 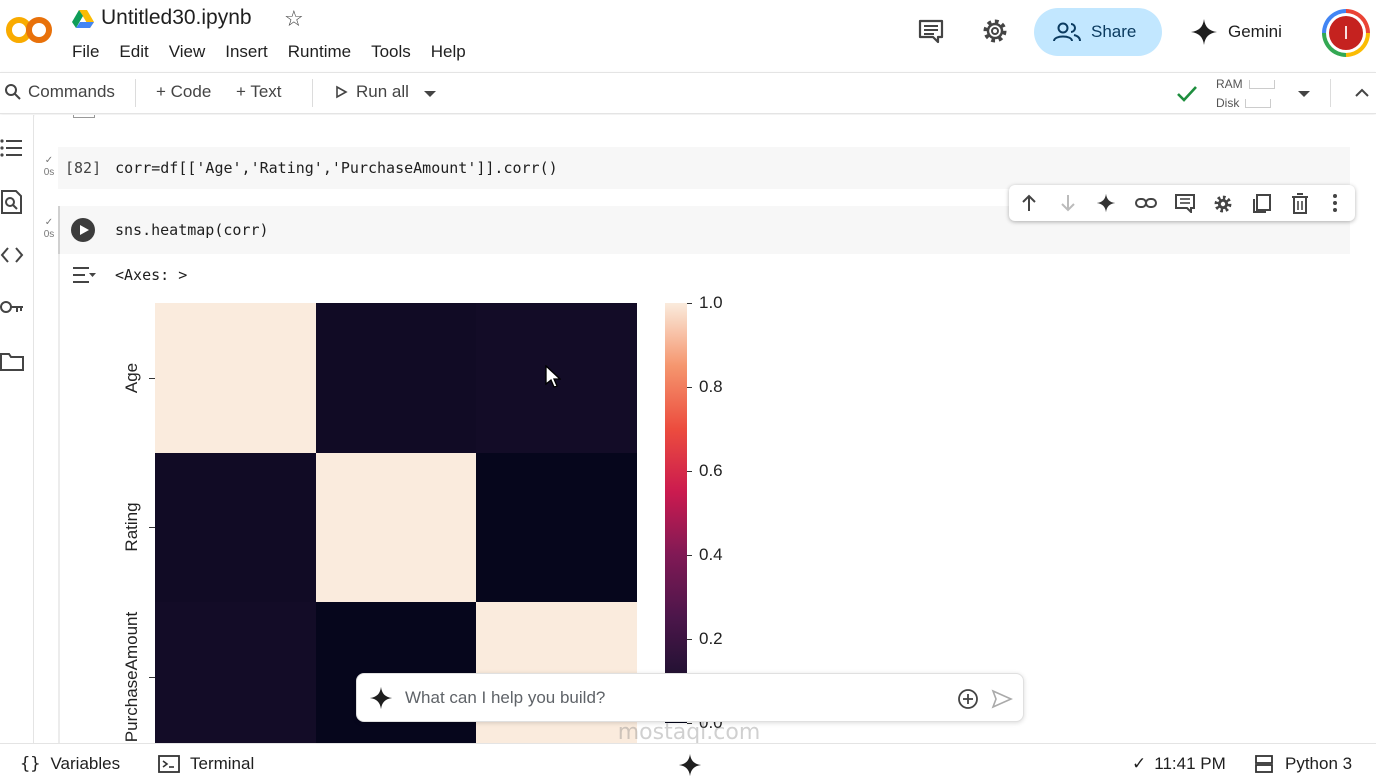 What do you see at coordinates (84, 275) in the screenshot?
I see `output-menu-icon` at bounding box center [84, 275].